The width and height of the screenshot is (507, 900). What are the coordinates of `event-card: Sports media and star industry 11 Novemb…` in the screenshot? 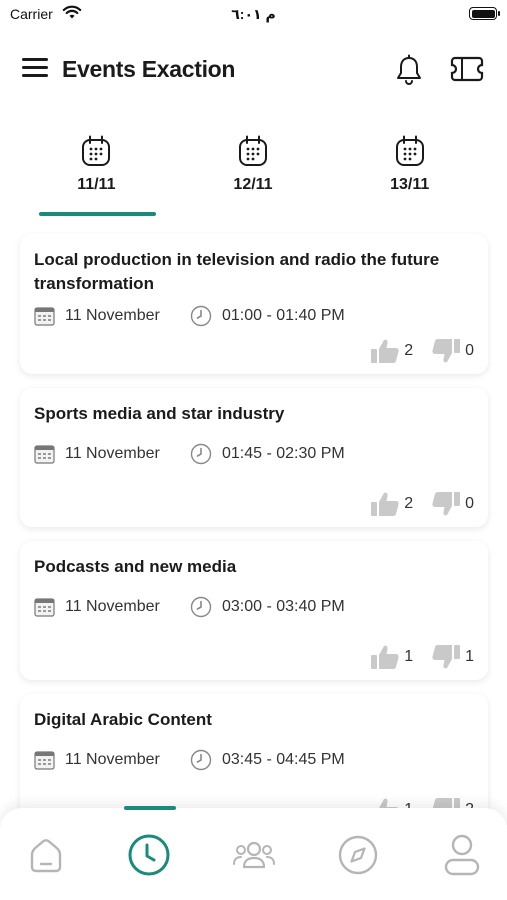 It's located at (254, 457).